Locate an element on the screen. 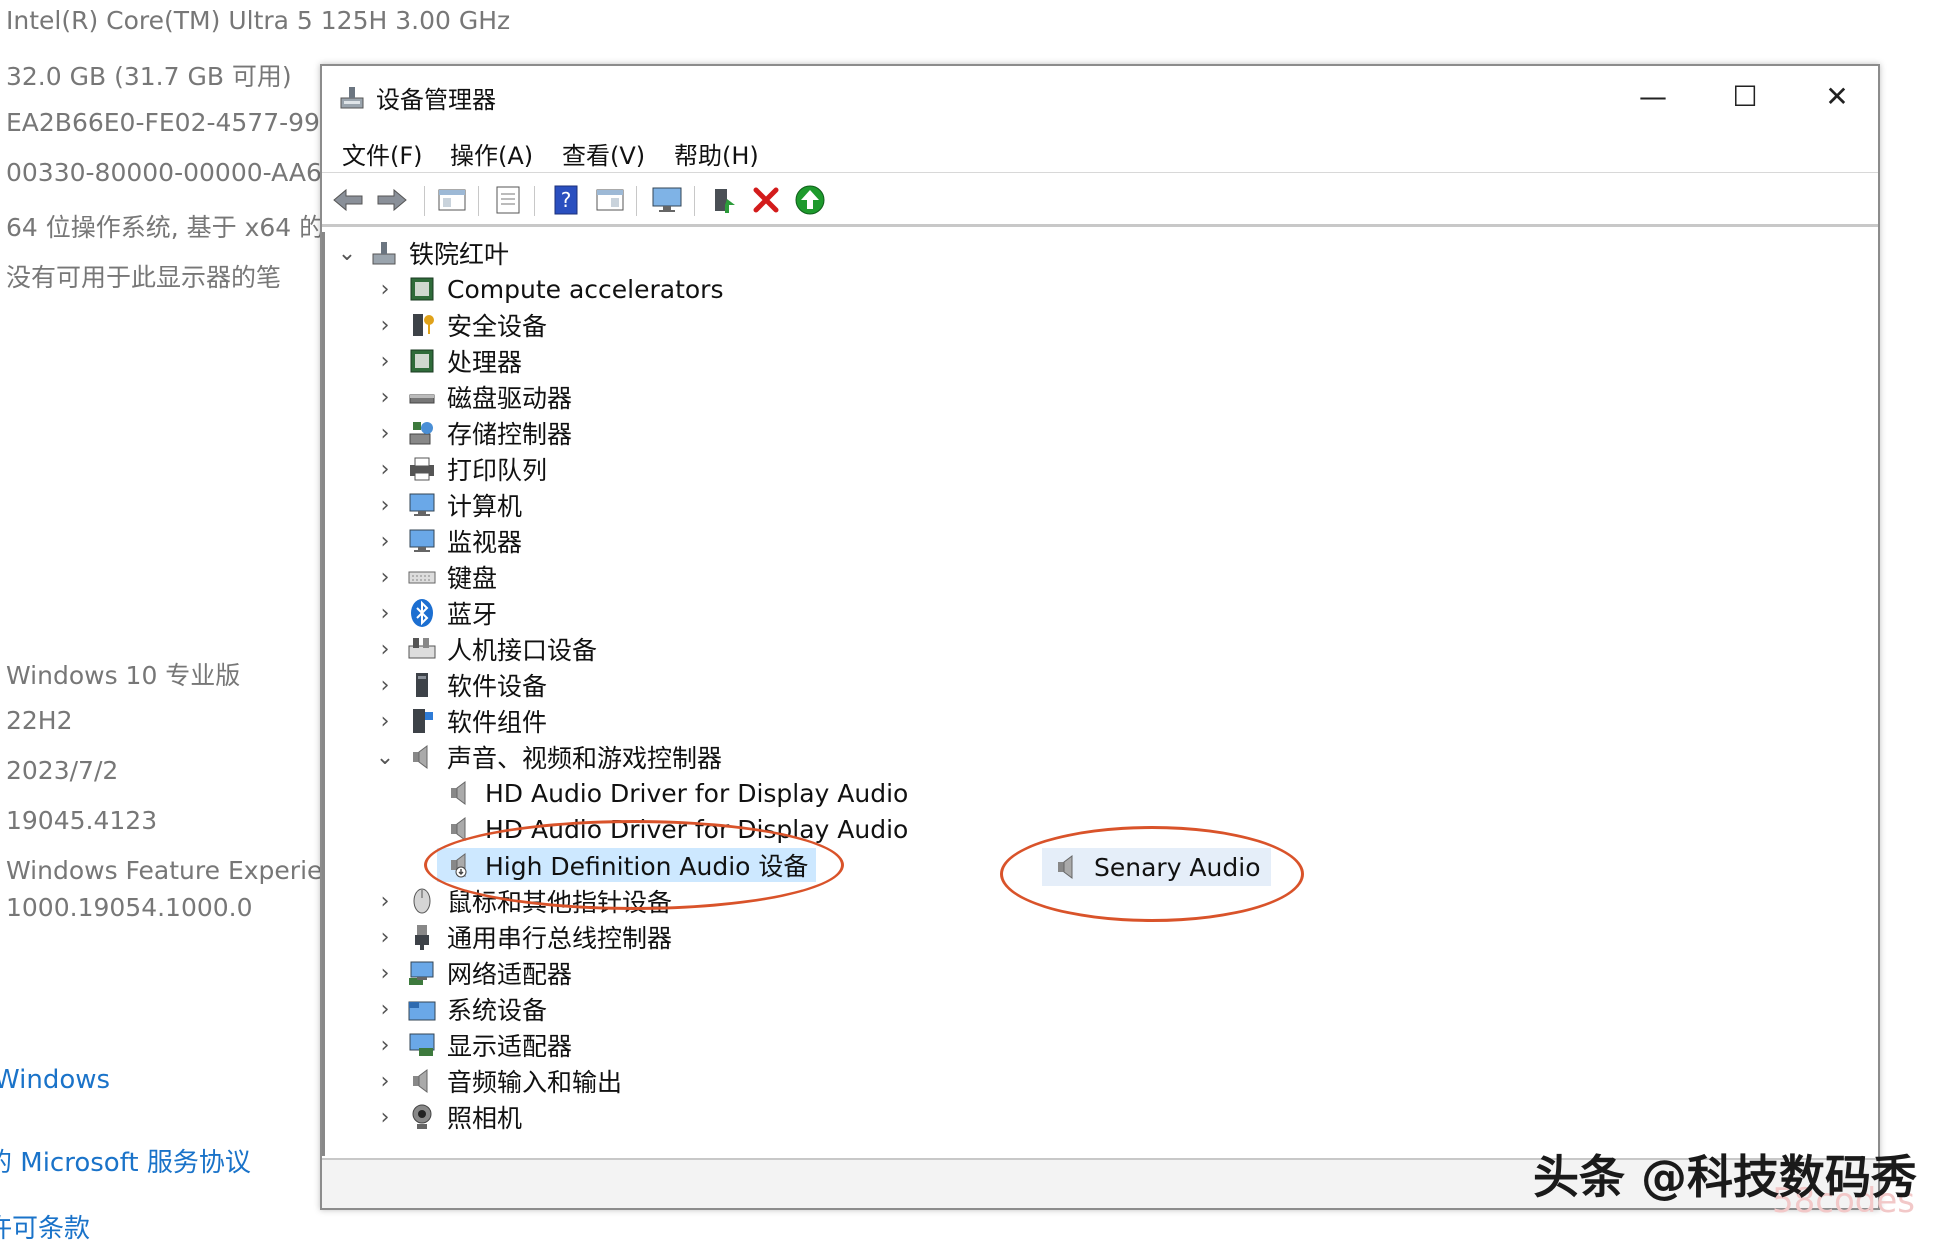 This screenshot has height=1245, width=1935. device-hd-audio-display-1: HD Audio Driver for Display Audio is located at coordinates (676, 793).